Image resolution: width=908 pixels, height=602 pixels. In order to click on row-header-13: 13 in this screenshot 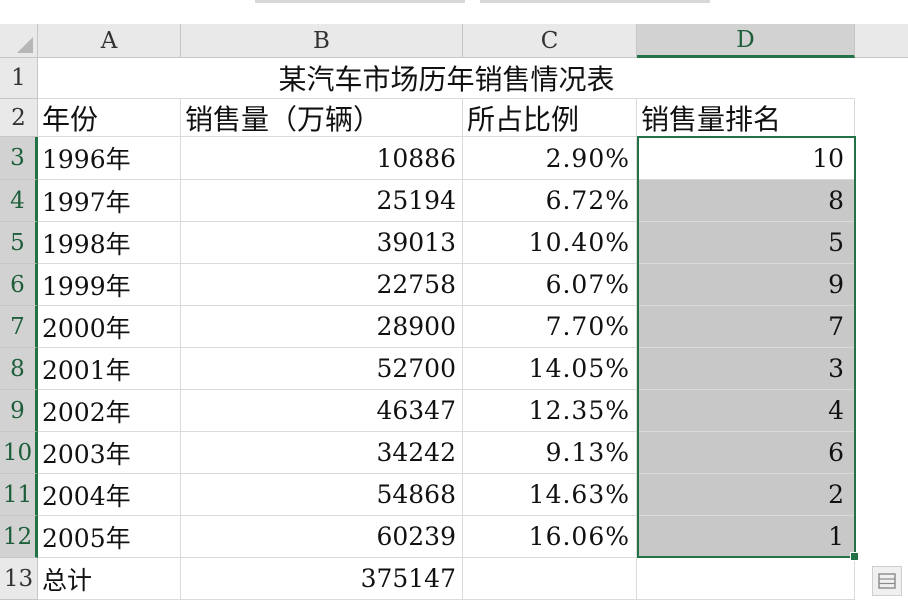, I will do `click(19, 579)`.